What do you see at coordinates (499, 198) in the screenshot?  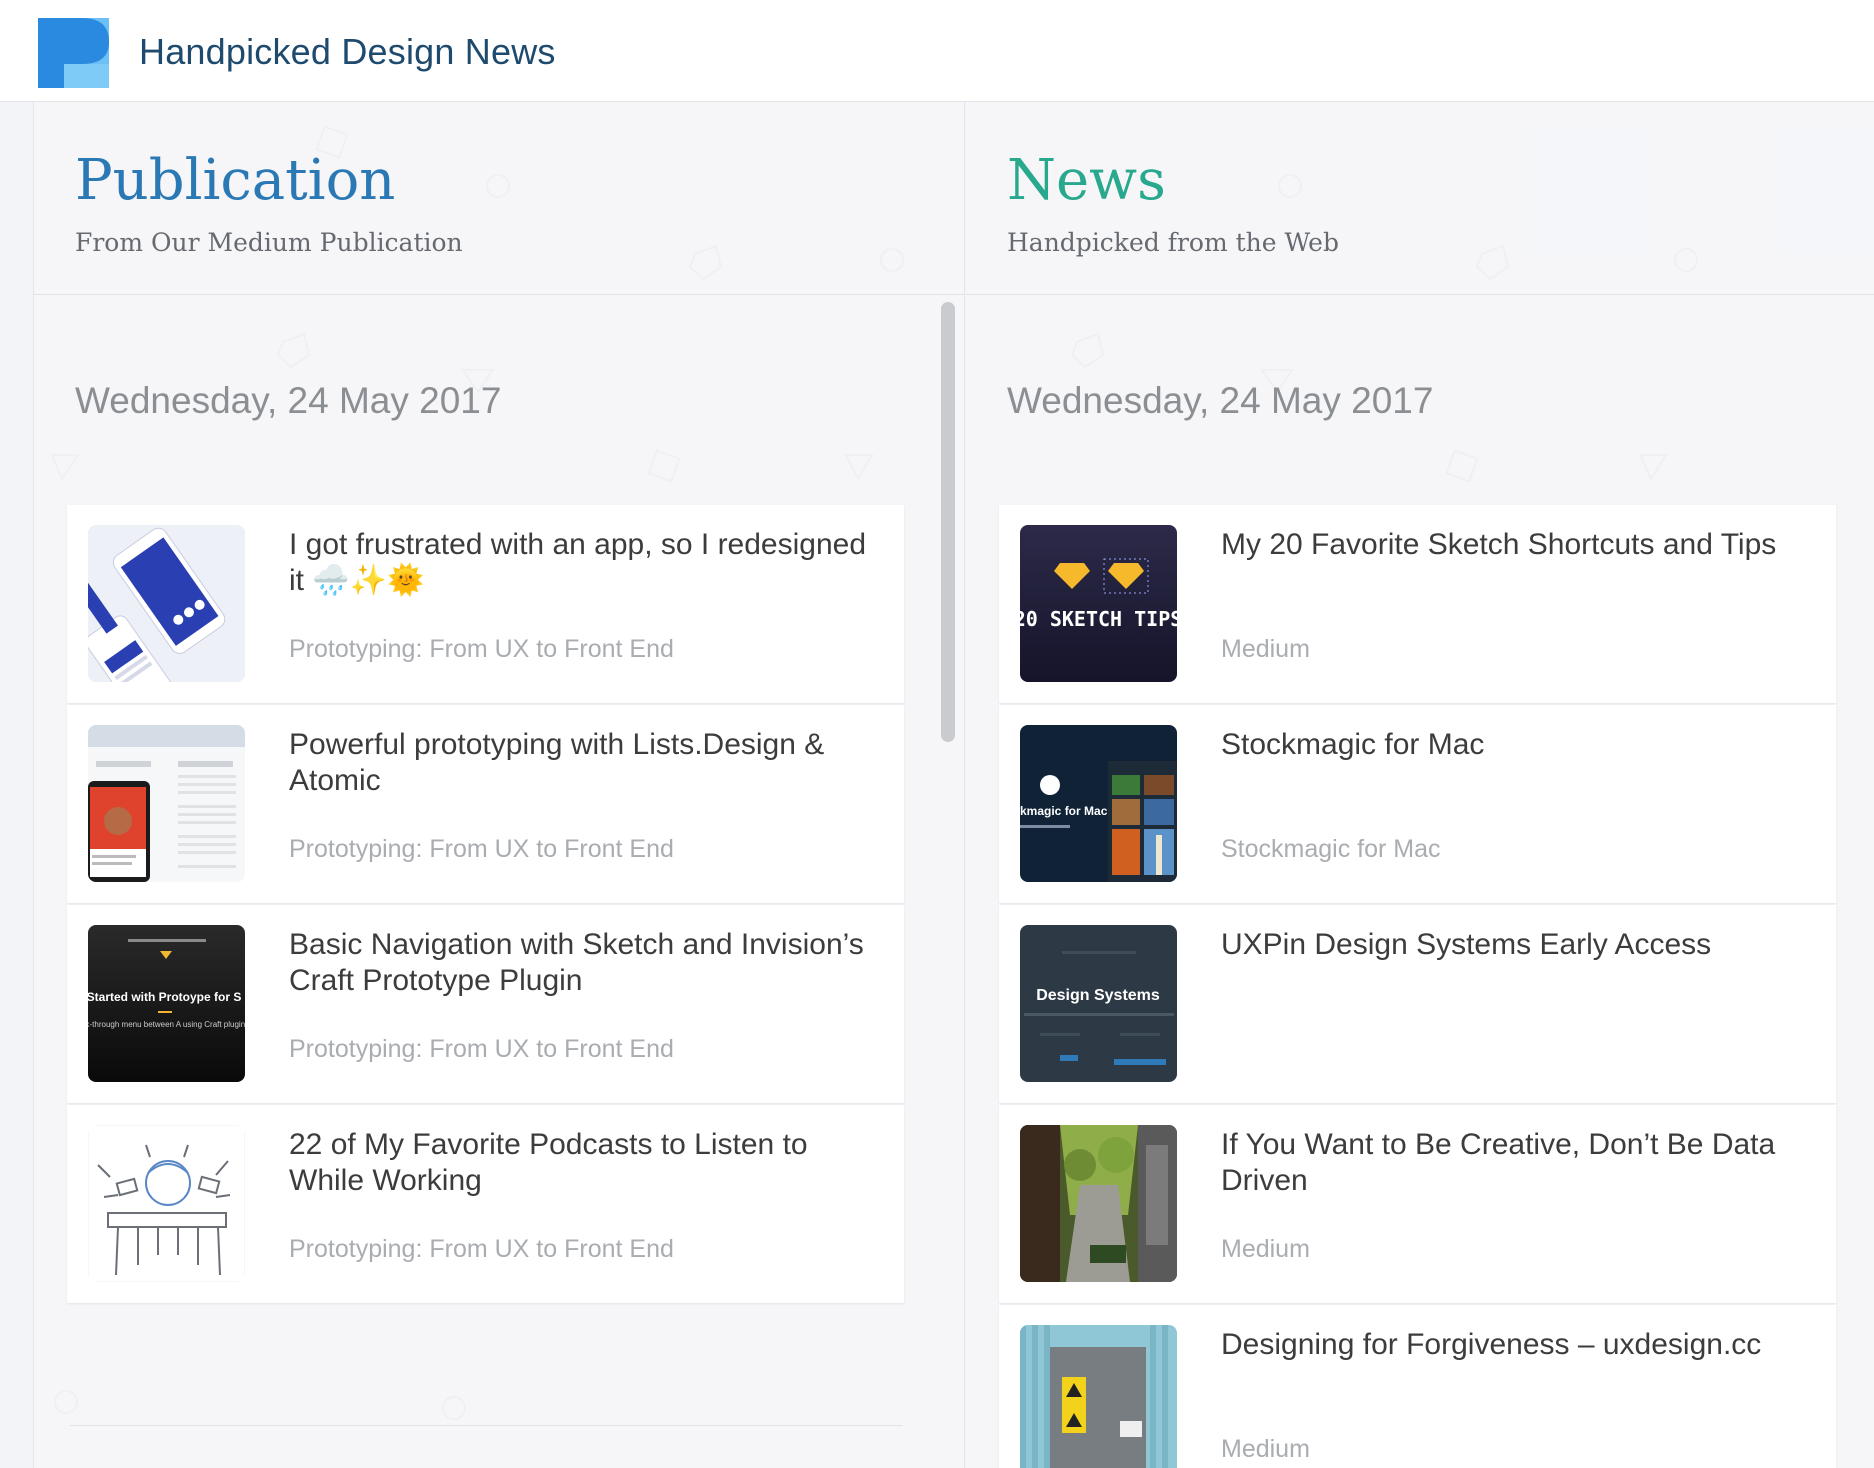 I see `publication-header: Publication From Our Medium Publication` at bounding box center [499, 198].